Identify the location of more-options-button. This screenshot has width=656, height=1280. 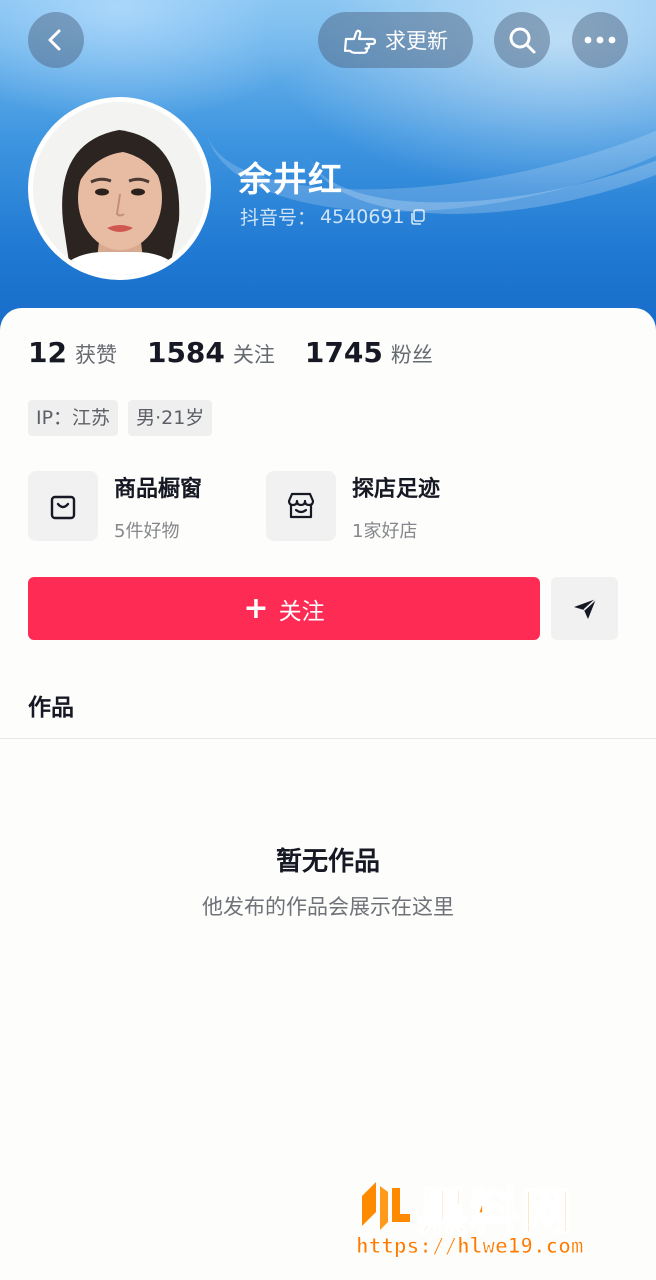
(600, 40).